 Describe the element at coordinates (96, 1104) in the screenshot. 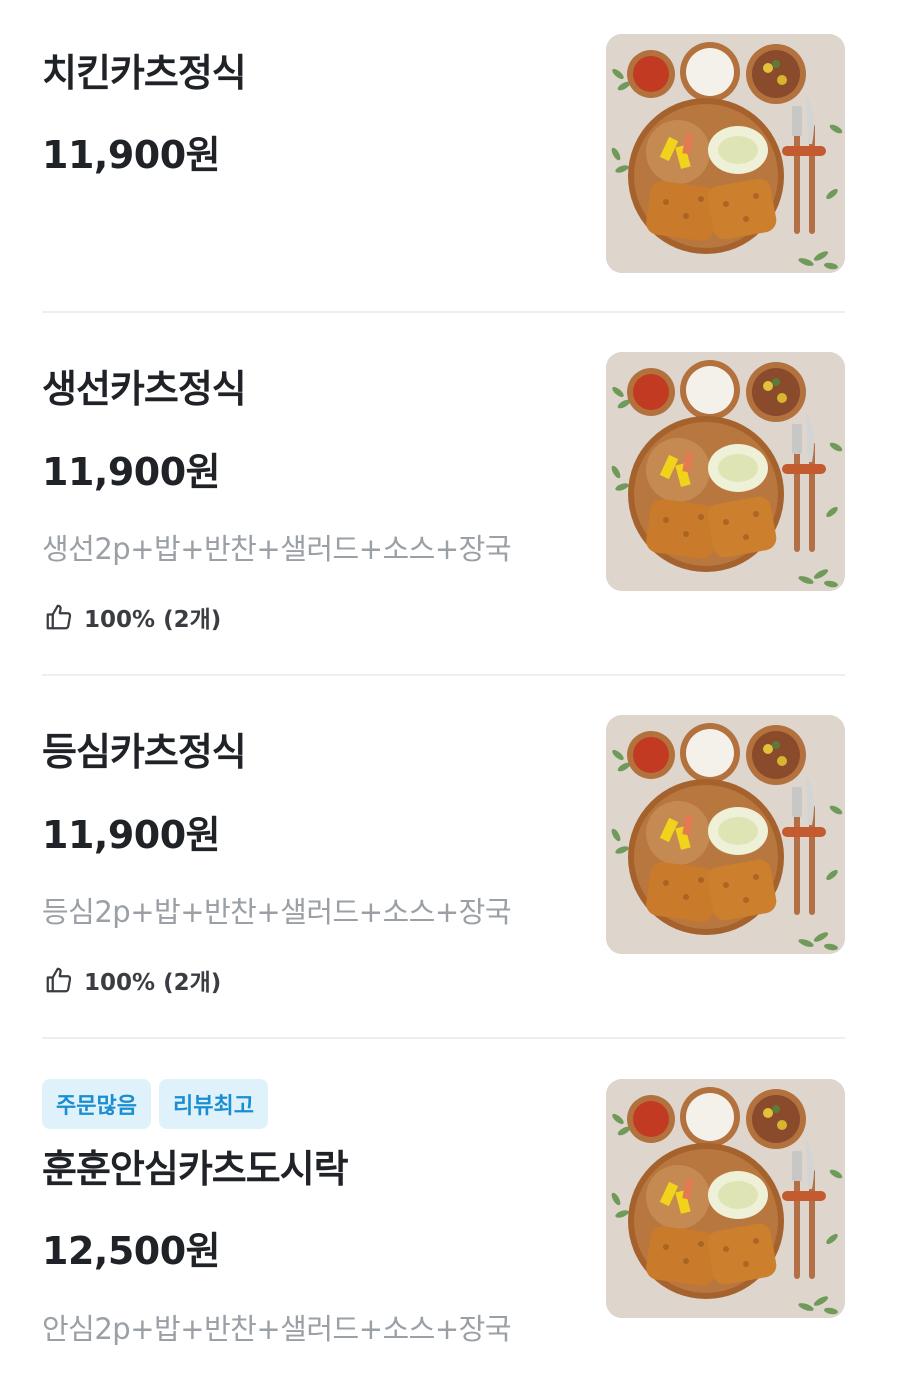

I see `badge-popular: 주문많음` at that location.